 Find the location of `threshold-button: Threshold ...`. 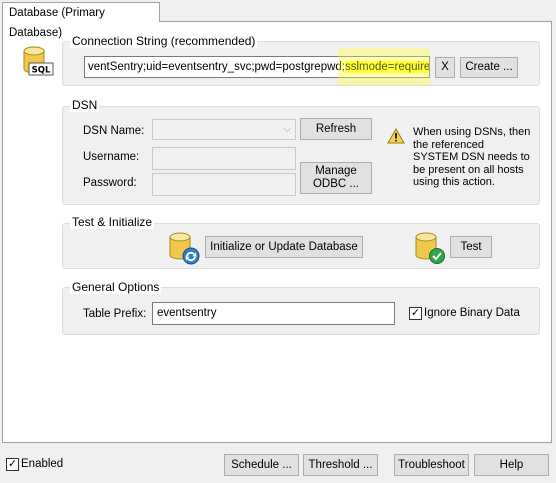

threshold-button: Threshold ... is located at coordinates (340, 465).